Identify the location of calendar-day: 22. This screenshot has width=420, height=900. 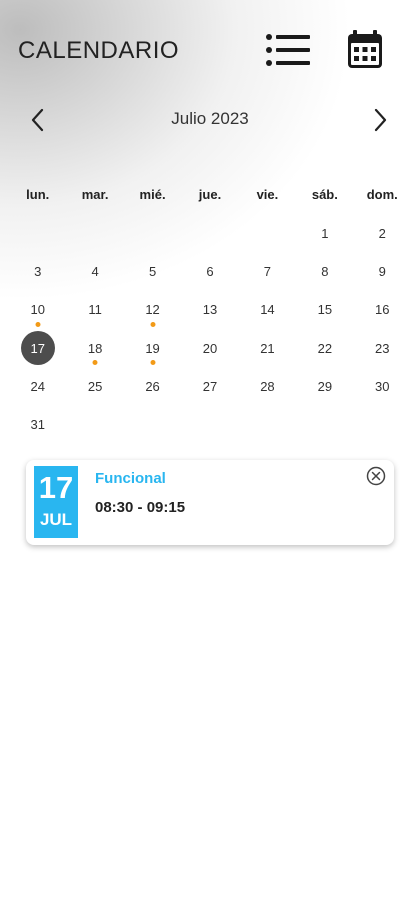
(324, 348).